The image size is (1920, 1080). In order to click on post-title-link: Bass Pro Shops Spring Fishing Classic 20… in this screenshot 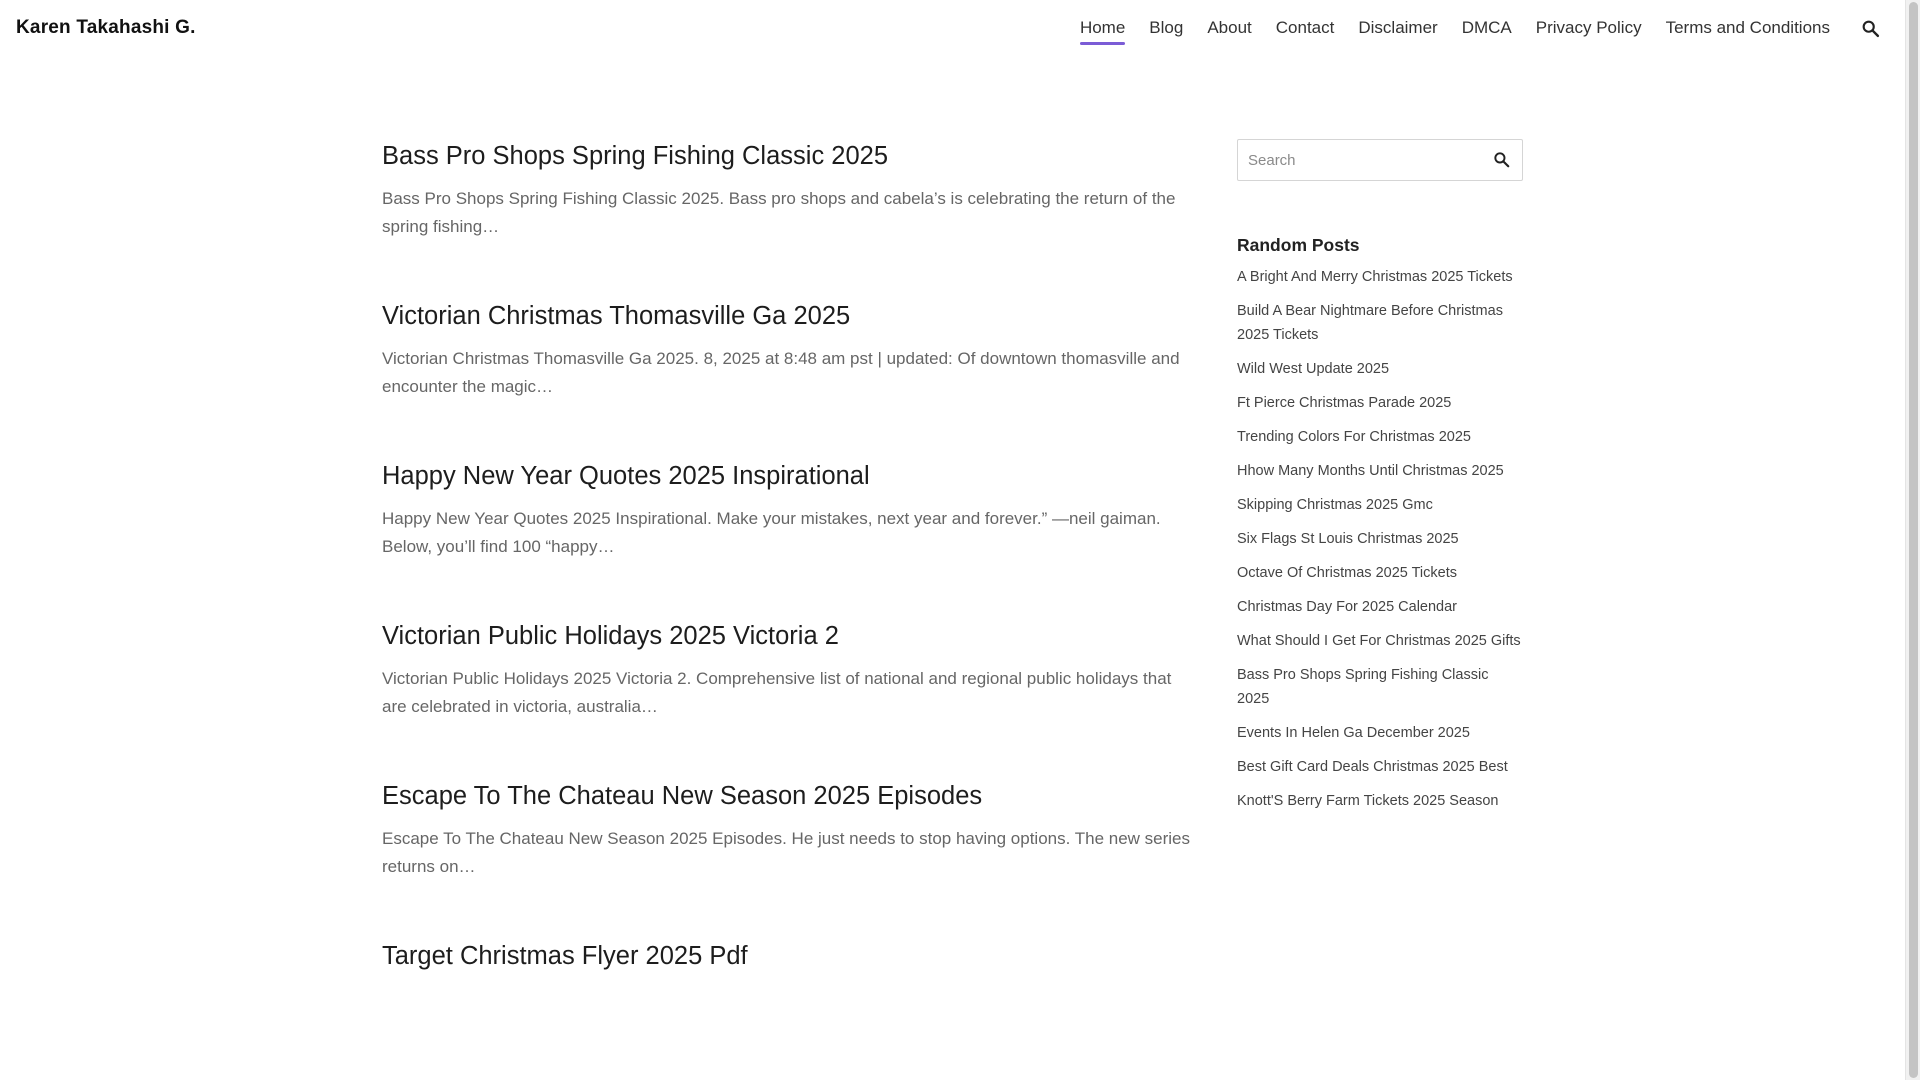, I will do `click(789, 156)`.